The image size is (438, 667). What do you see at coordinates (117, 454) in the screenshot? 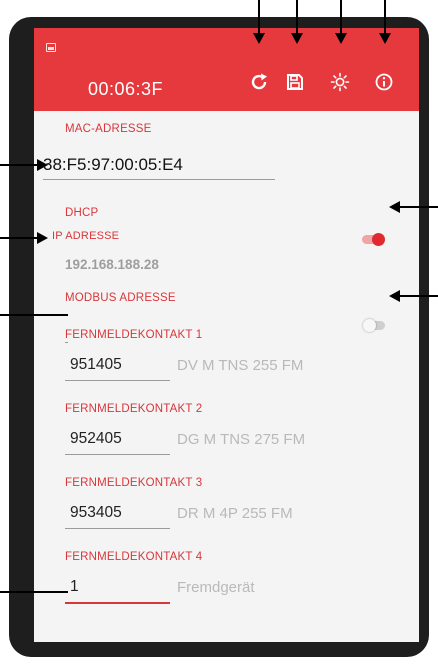
I see `contact-2-underline` at bounding box center [117, 454].